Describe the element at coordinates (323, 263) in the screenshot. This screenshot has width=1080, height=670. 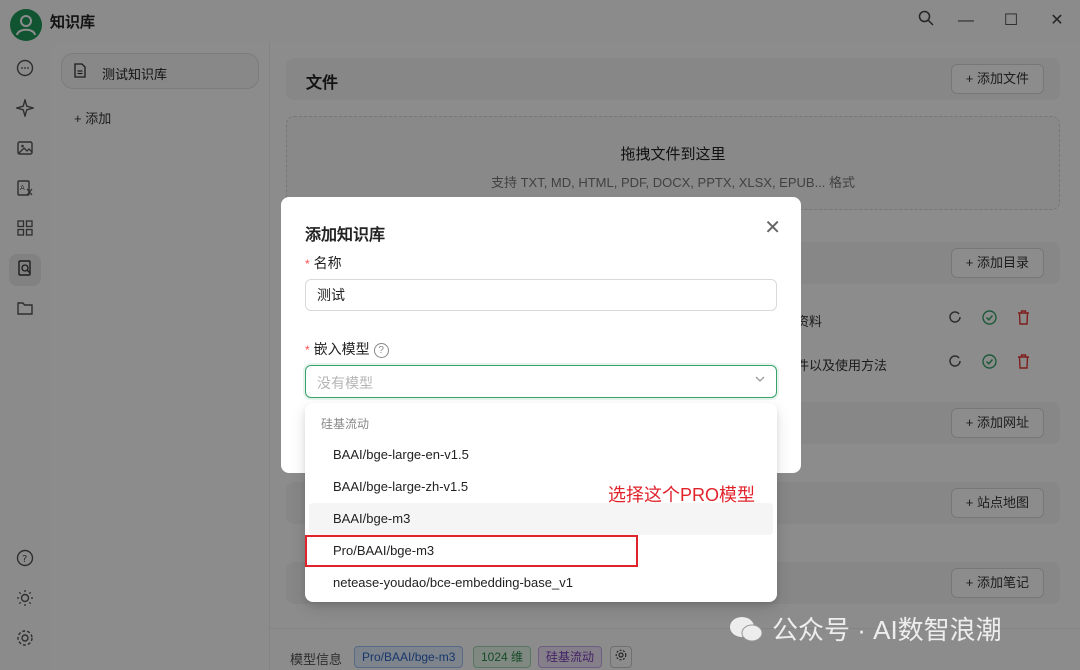
I see `name-label: * 名称` at that location.